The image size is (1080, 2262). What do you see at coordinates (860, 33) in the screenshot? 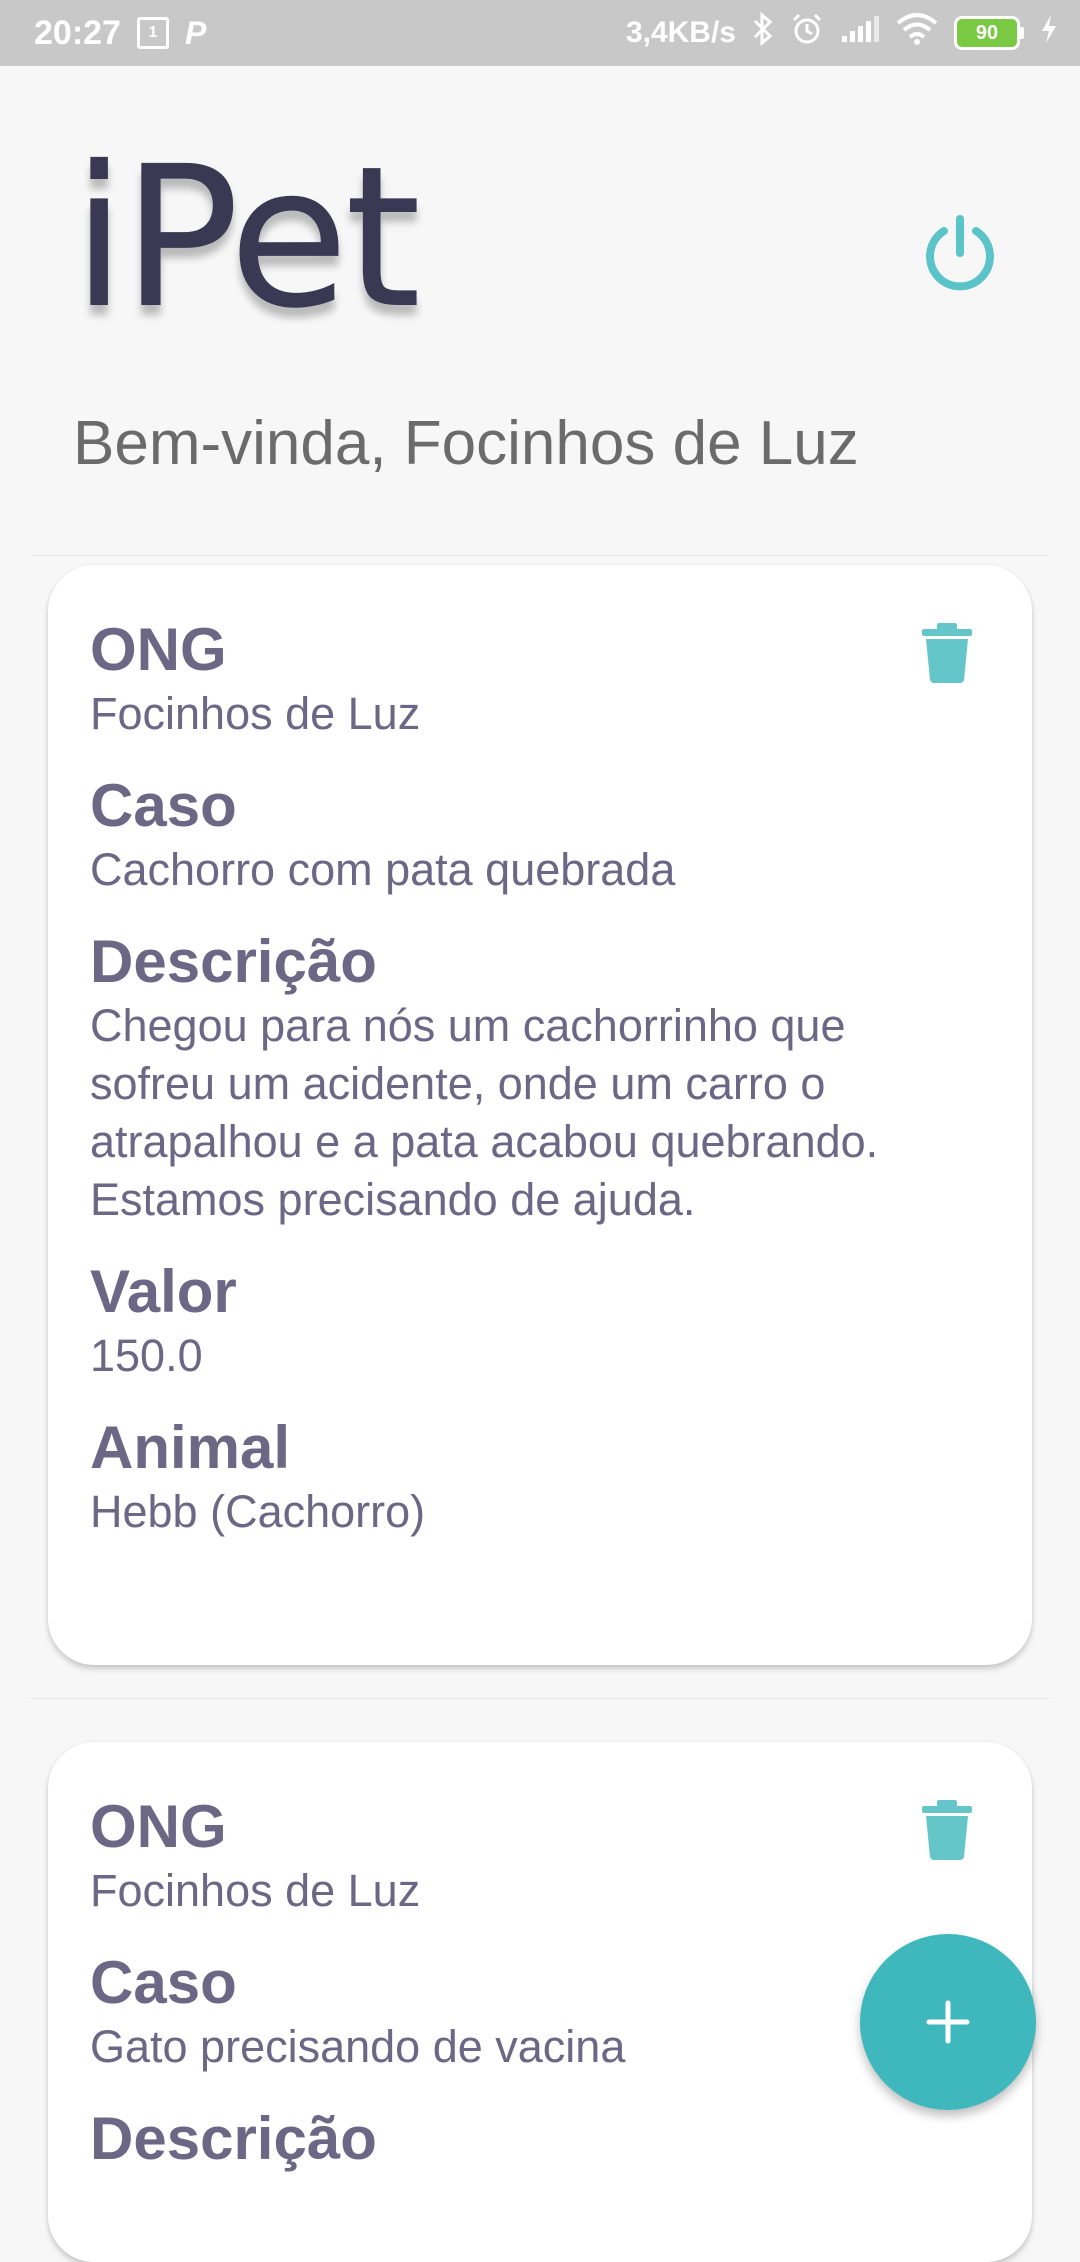
I see `signal-icon` at bounding box center [860, 33].